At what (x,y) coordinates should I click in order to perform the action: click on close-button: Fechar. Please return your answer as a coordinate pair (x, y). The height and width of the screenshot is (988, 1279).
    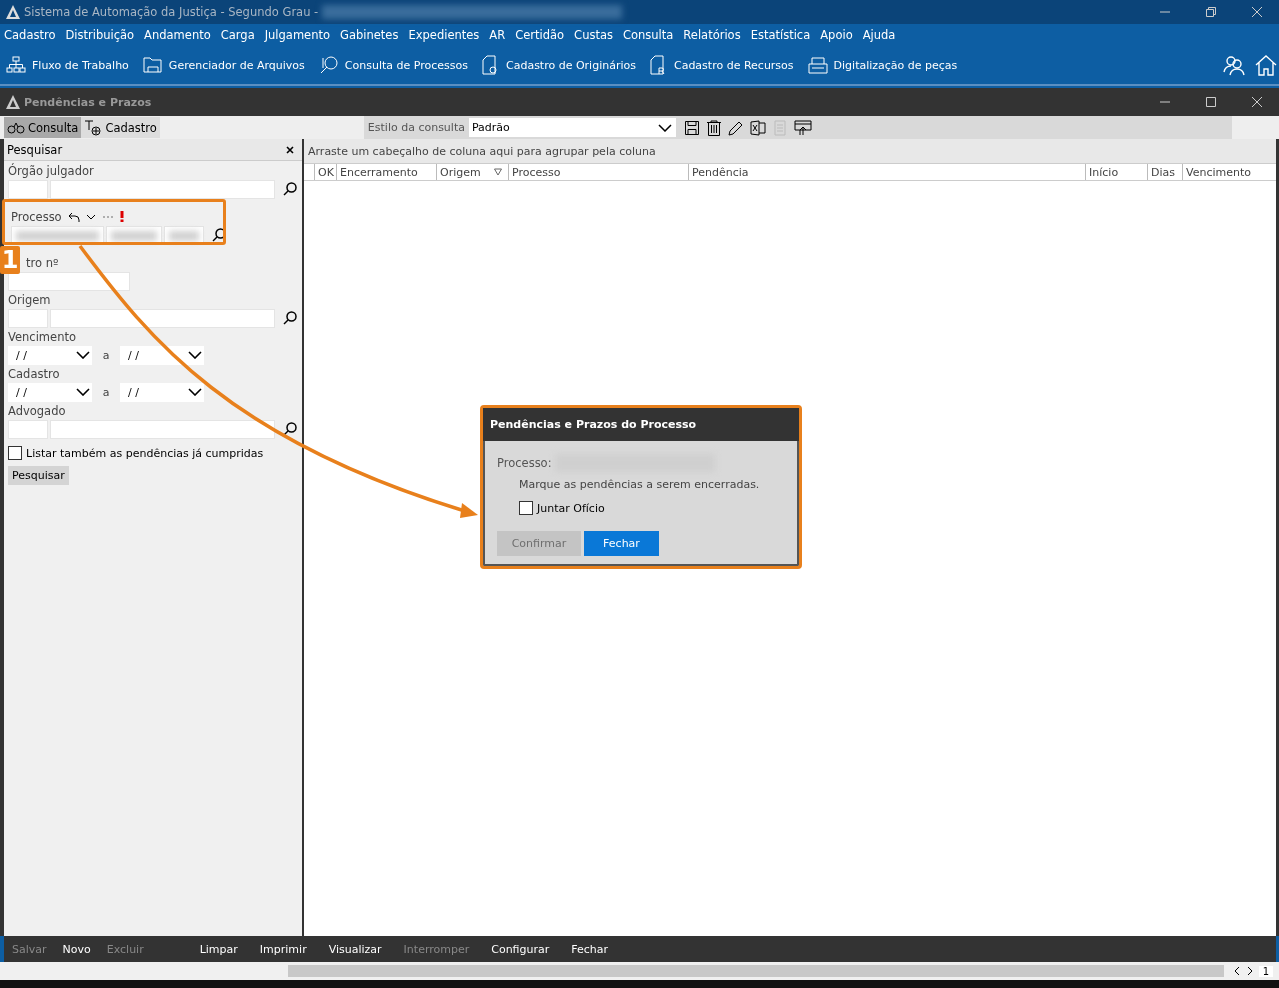
    Looking at the image, I should click on (621, 543).